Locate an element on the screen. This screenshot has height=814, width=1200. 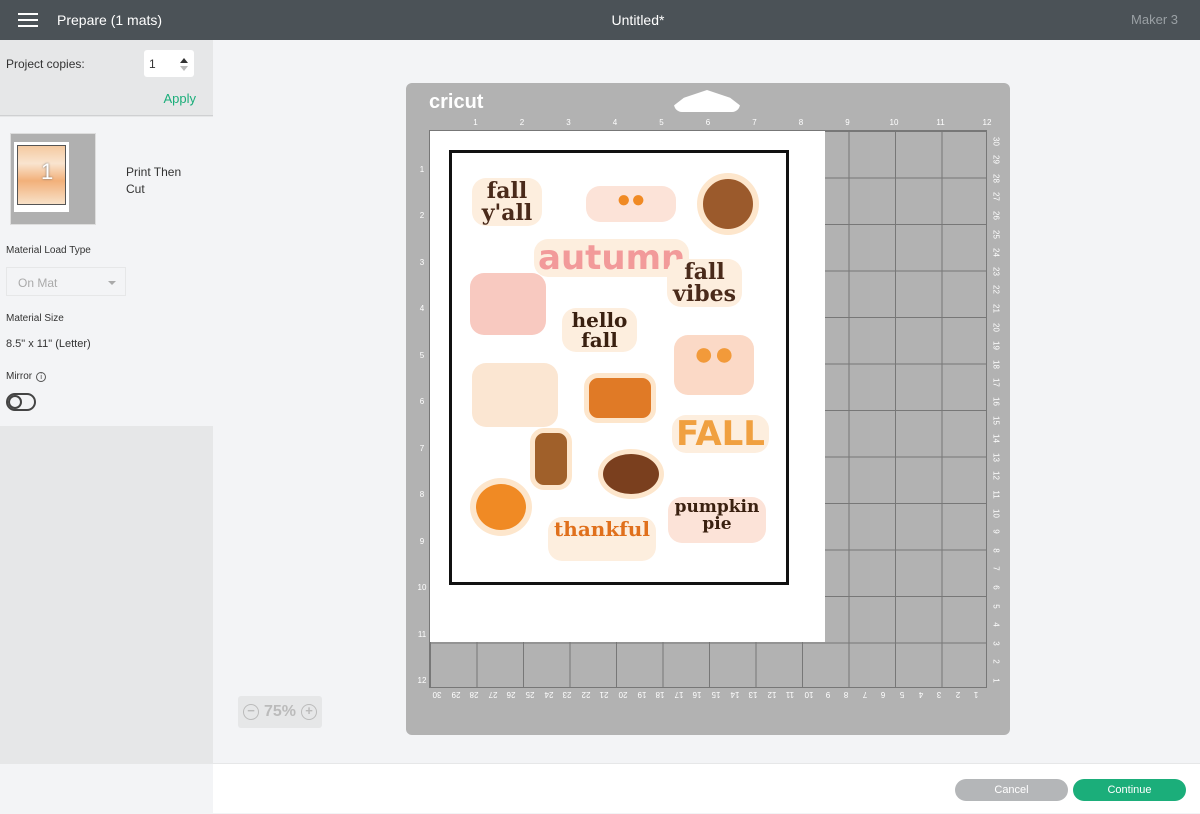
ruler-right-tick: 9 is located at coordinates (996, 531).